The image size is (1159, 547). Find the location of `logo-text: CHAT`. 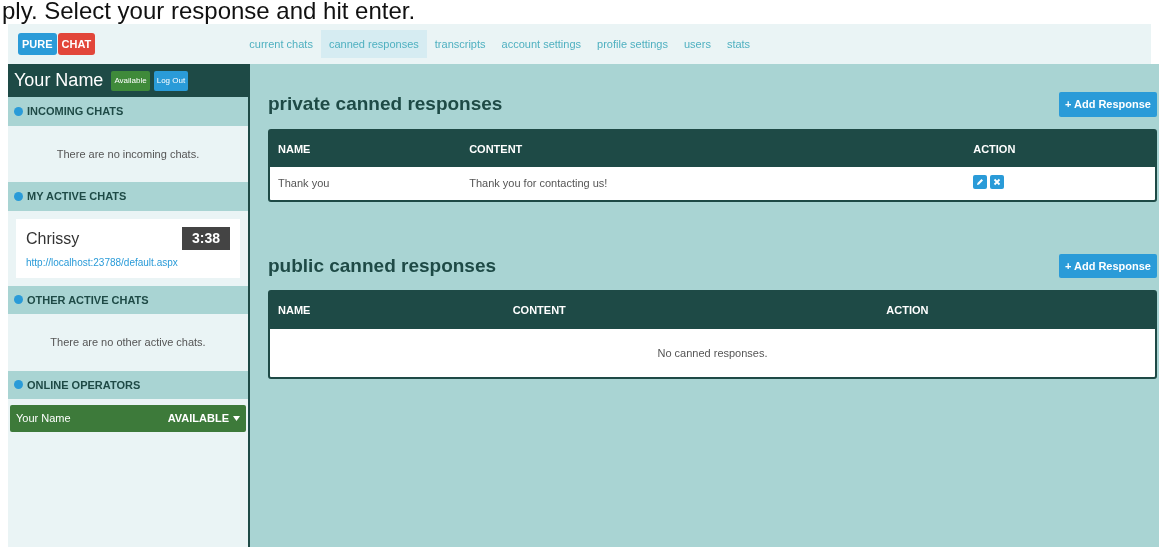

logo-text: CHAT is located at coordinates (76, 44).